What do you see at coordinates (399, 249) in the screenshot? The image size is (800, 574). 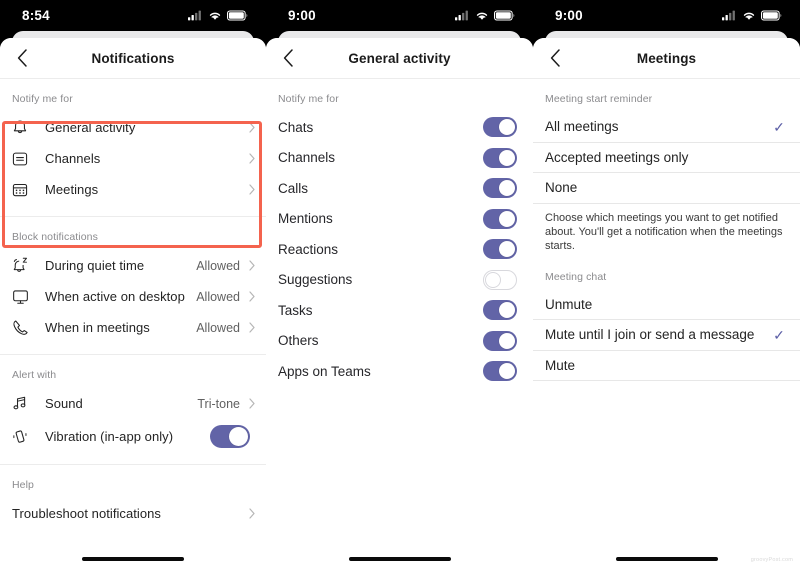 I see `row-reactions: Reactions` at bounding box center [399, 249].